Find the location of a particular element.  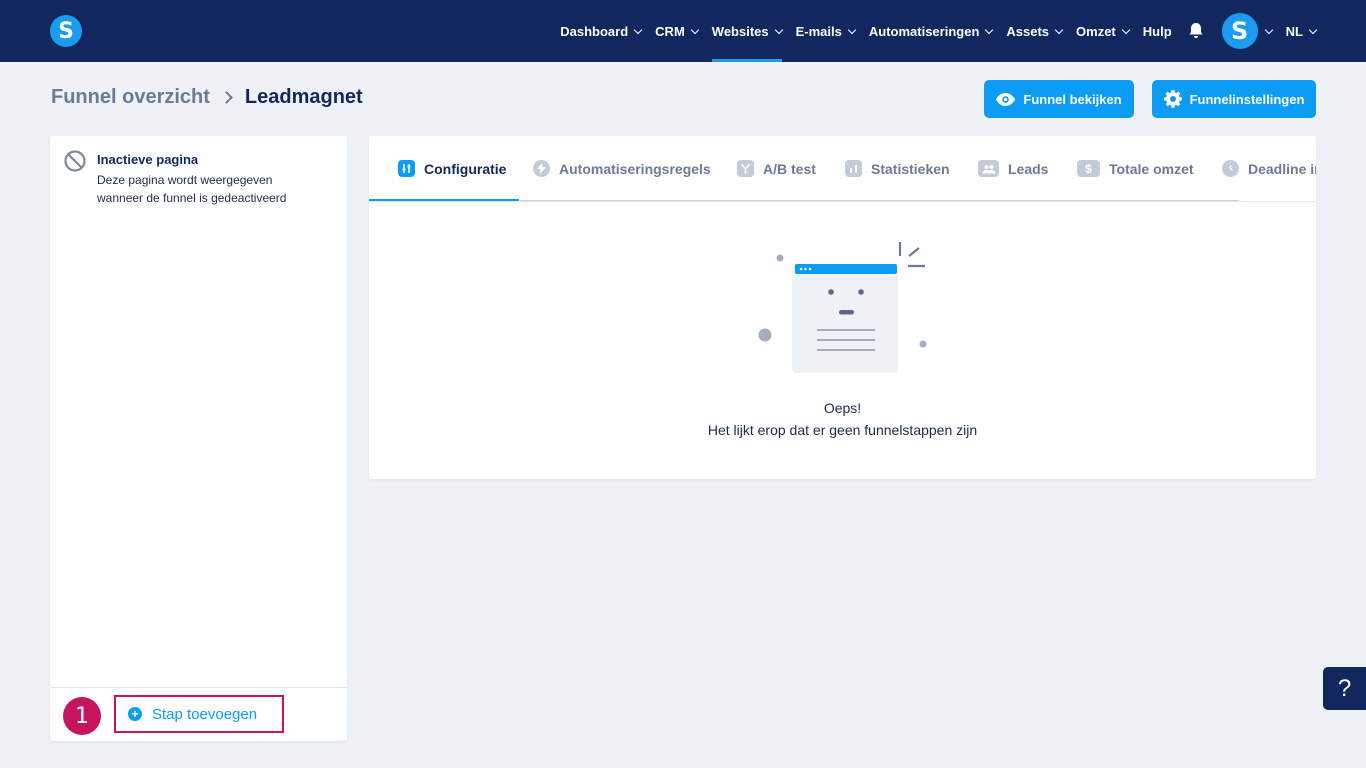

tab-label: Statistieken is located at coordinates (910, 168).